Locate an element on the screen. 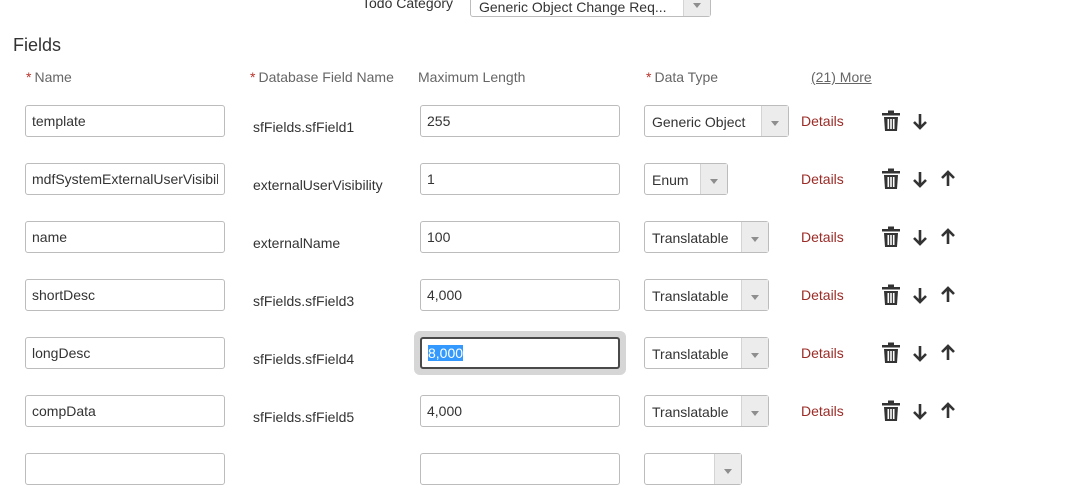  data-type-select: Enum is located at coordinates (686, 179).